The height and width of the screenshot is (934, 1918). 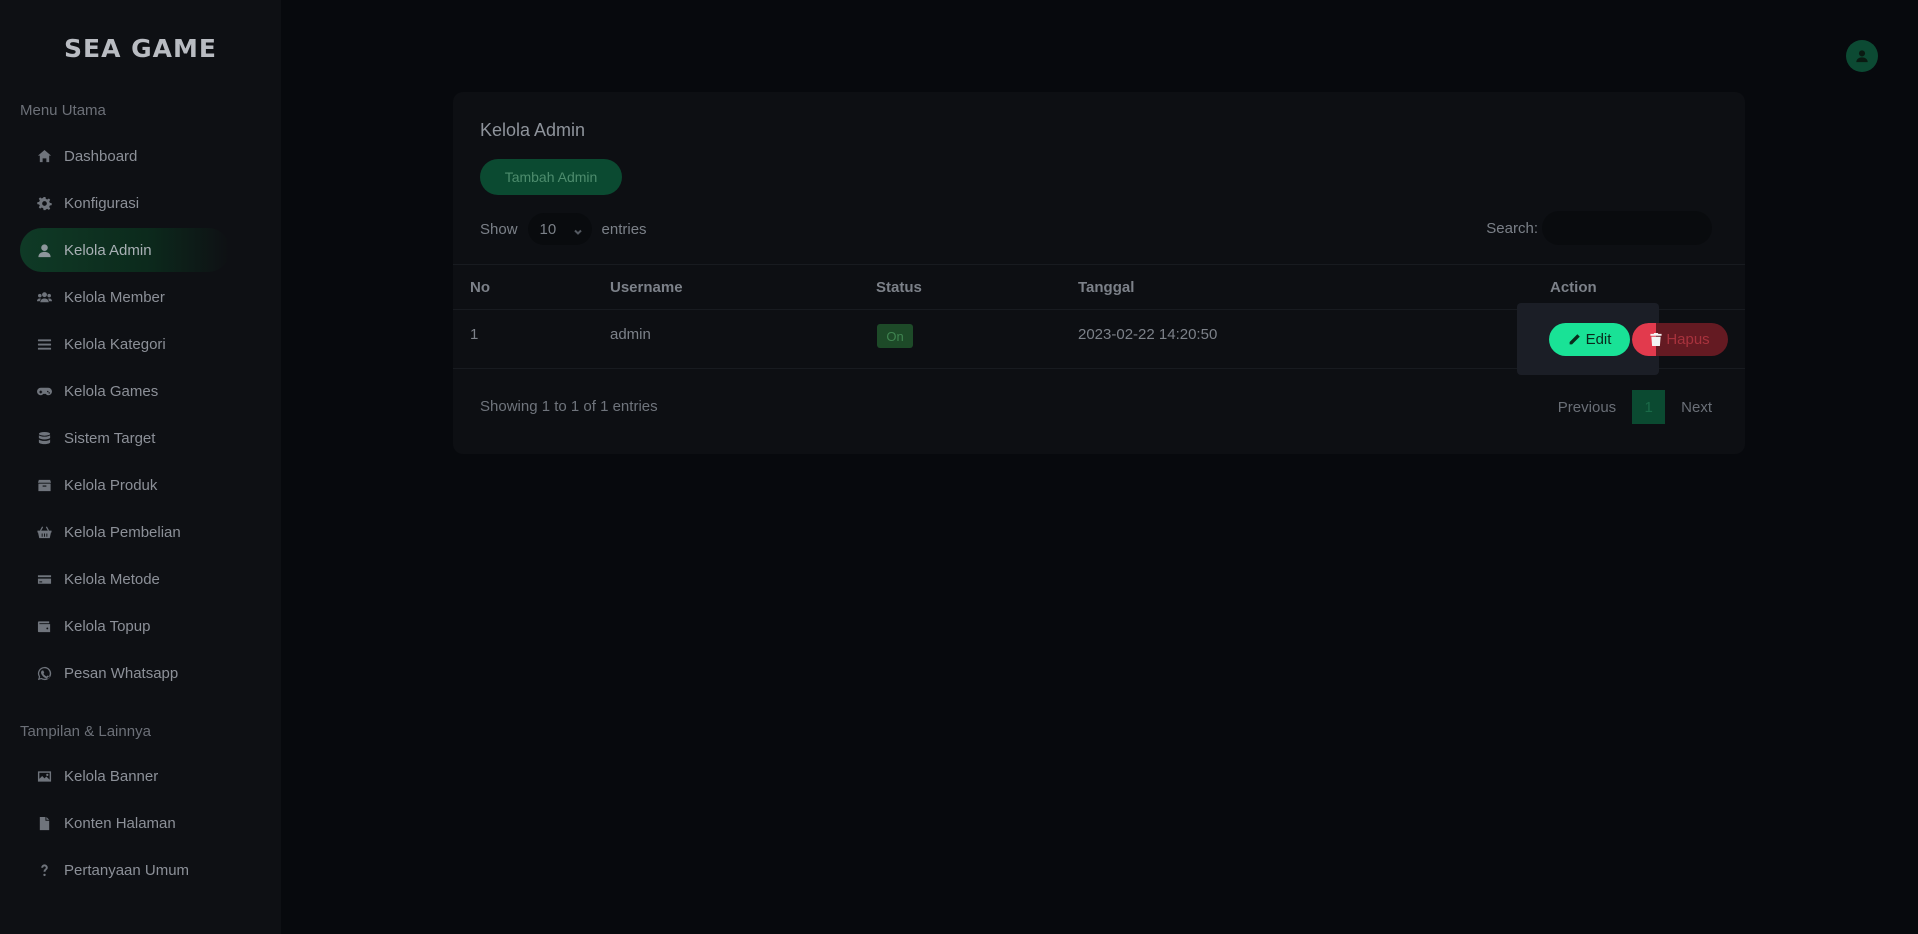 I want to click on entries-select-value: 10, so click(x=548, y=229).